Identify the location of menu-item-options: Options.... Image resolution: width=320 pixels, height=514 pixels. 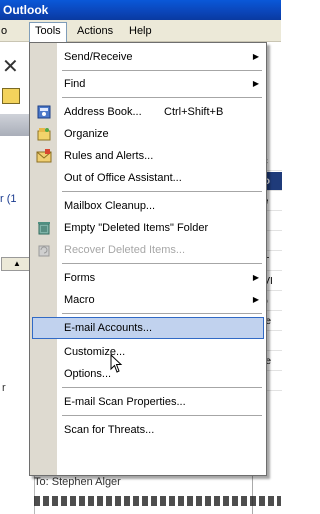
(148, 374).